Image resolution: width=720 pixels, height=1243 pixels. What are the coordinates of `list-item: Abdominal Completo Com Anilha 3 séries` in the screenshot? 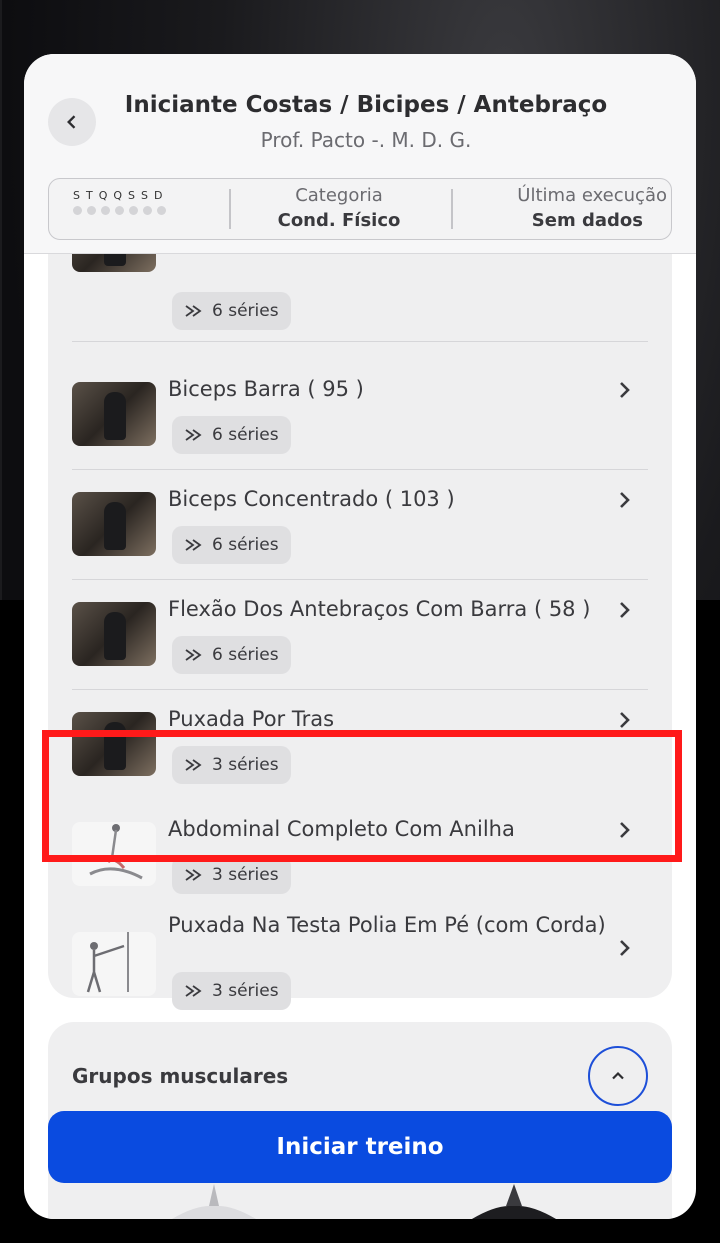 It's located at (360, 855).